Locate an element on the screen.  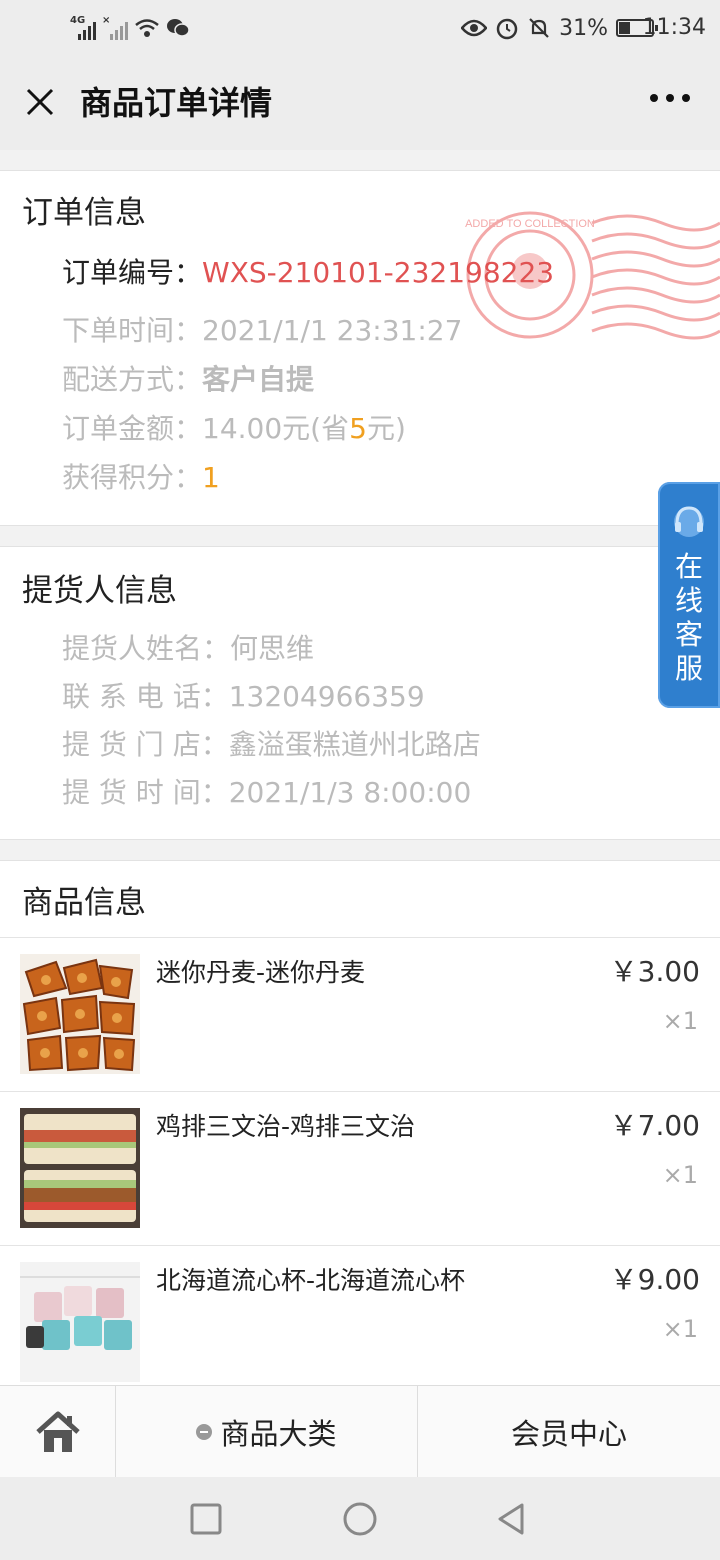
online-service-button: 在 线 客 服 is located at coordinates (689, 595).